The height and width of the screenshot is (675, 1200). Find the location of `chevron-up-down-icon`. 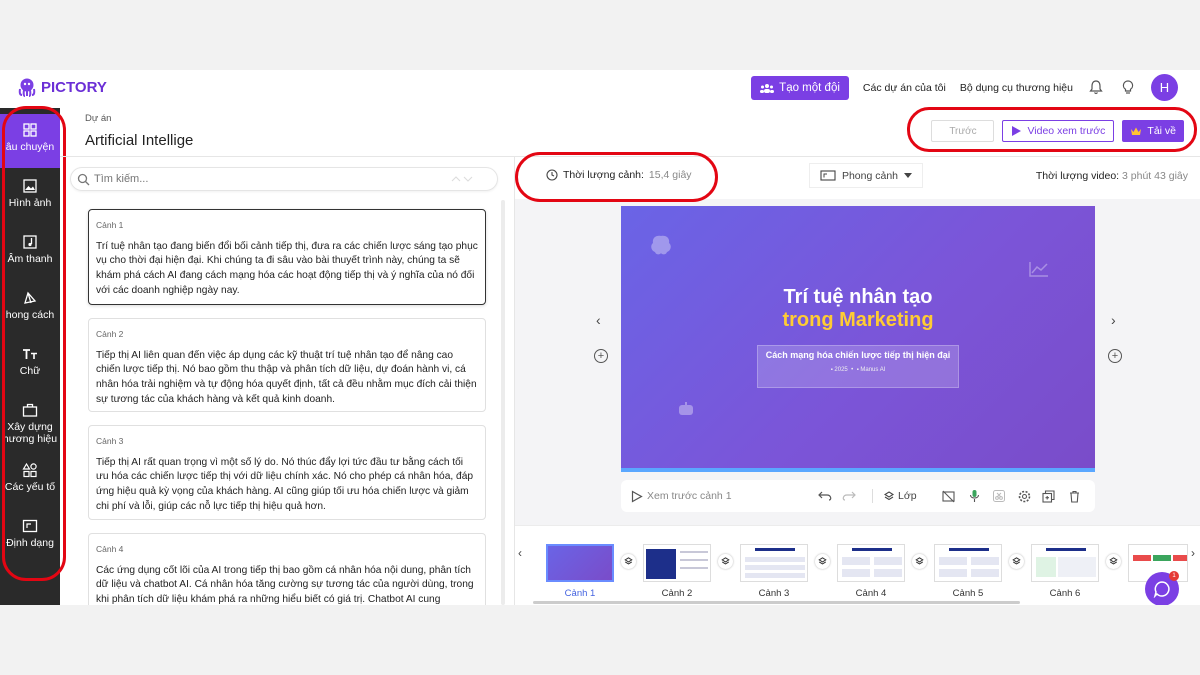

chevron-up-down-icon is located at coordinates (462, 179).